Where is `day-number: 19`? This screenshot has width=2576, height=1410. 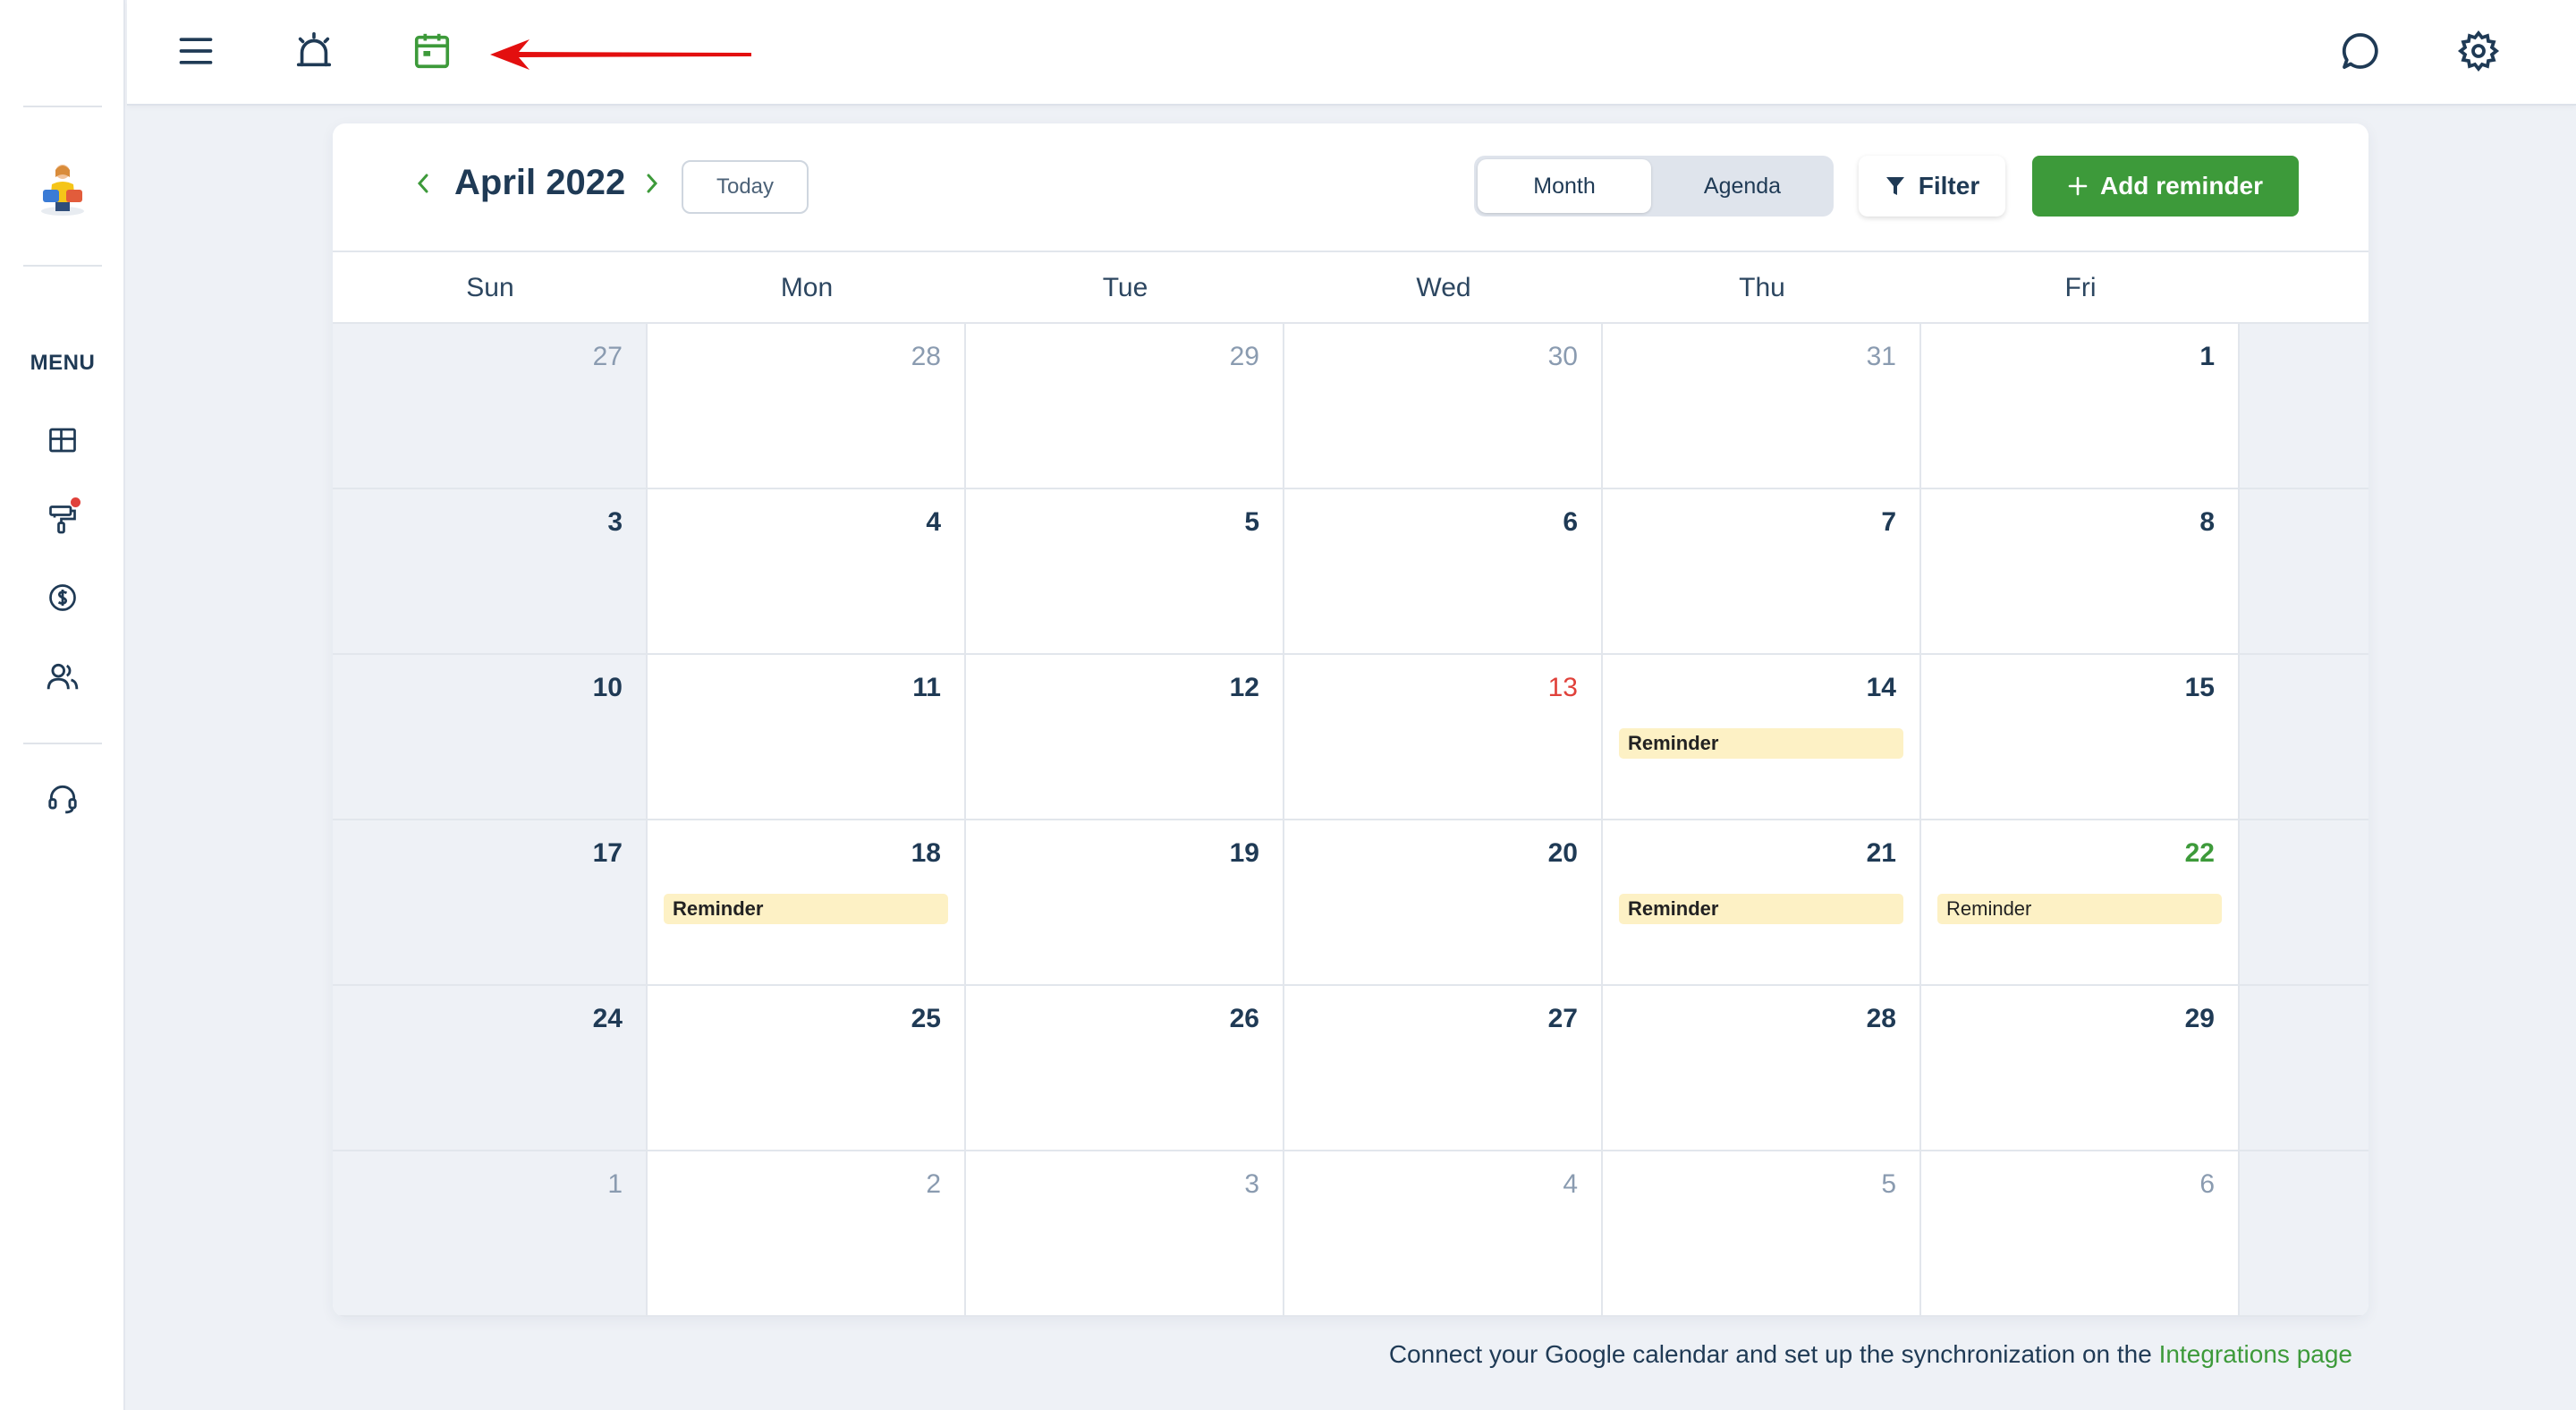
day-number: 19 is located at coordinates (1244, 853).